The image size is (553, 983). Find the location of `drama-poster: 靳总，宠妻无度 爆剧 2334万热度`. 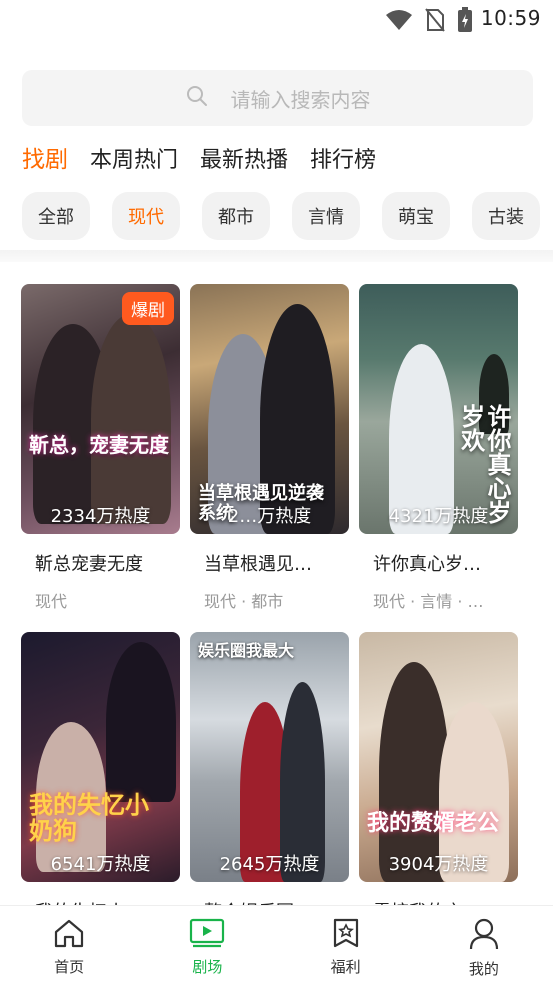

drama-poster: 靳总，宠妻无度 爆剧 2334万热度 is located at coordinates (100, 409).